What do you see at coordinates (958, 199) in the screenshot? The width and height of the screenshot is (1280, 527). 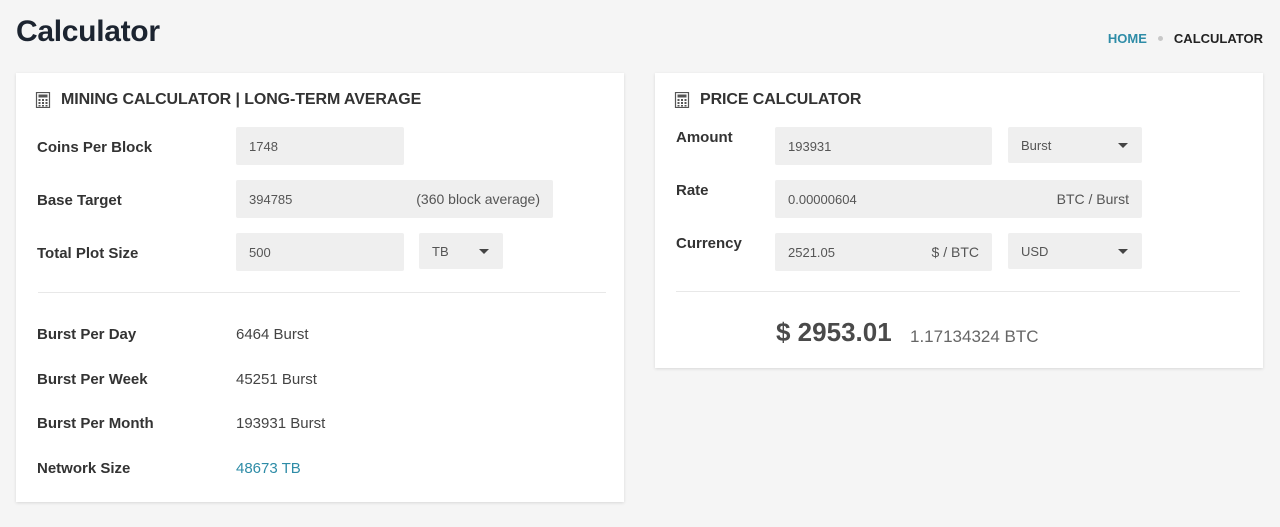 I see `rate-input: 0.00000604 BTC / Burst` at bounding box center [958, 199].